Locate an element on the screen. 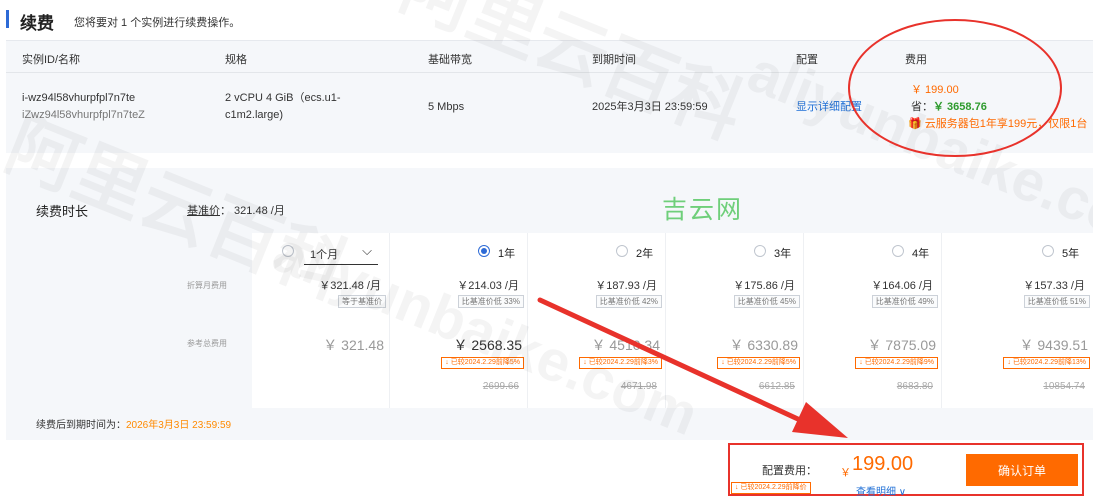  radio-5-year is located at coordinates (1048, 251).